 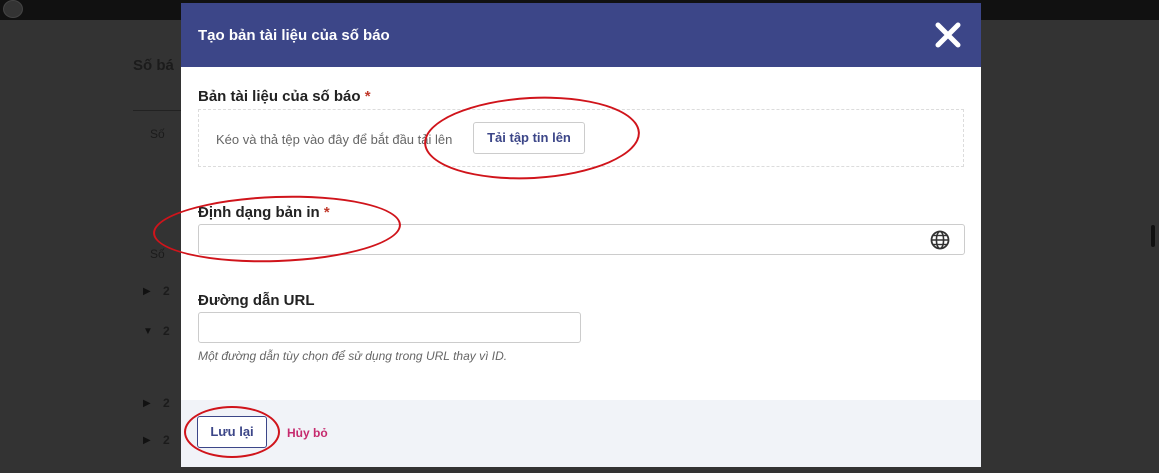 I want to click on close-icon, so click(x=948, y=35).